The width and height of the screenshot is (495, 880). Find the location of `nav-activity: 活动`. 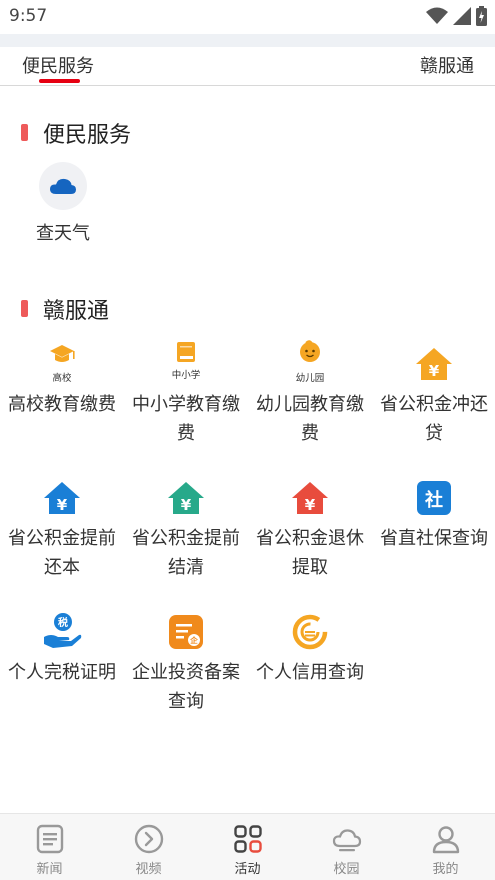

nav-activity: 活动 is located at coordinates (247, 847).